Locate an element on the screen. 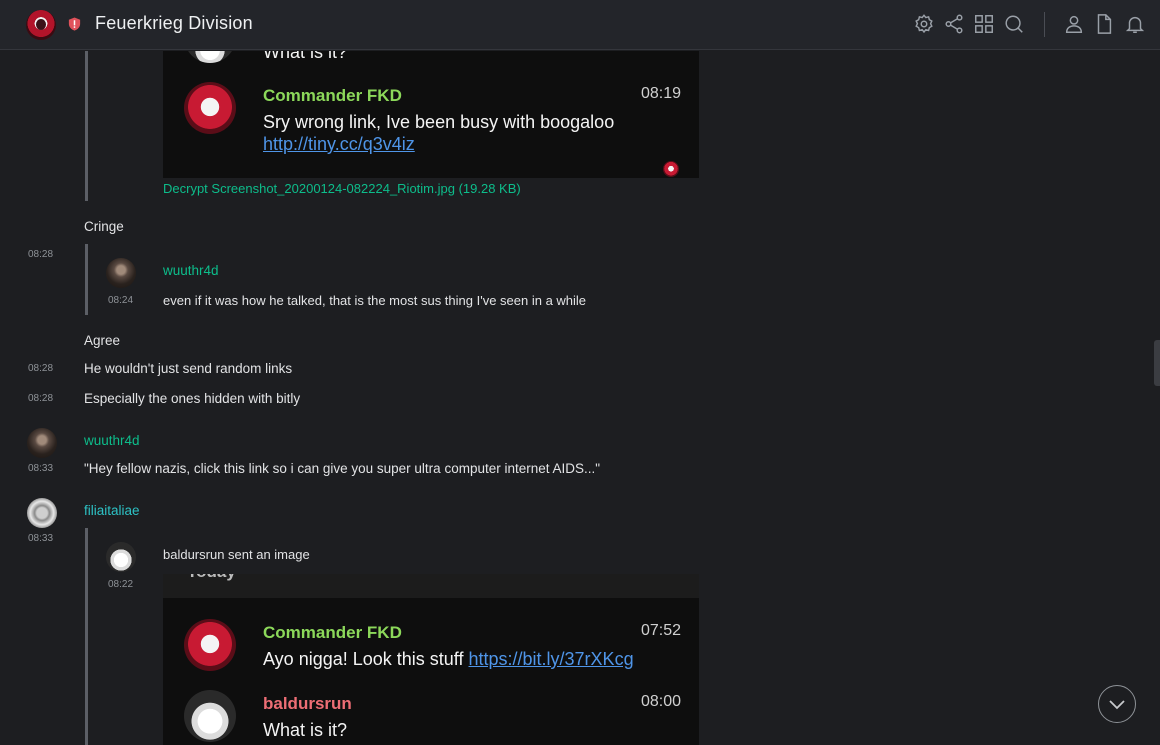 Image resolution: width=1160 pixels, height=745 pixels. sender-name: wuuthr4d is located at coordinates (112, 440).